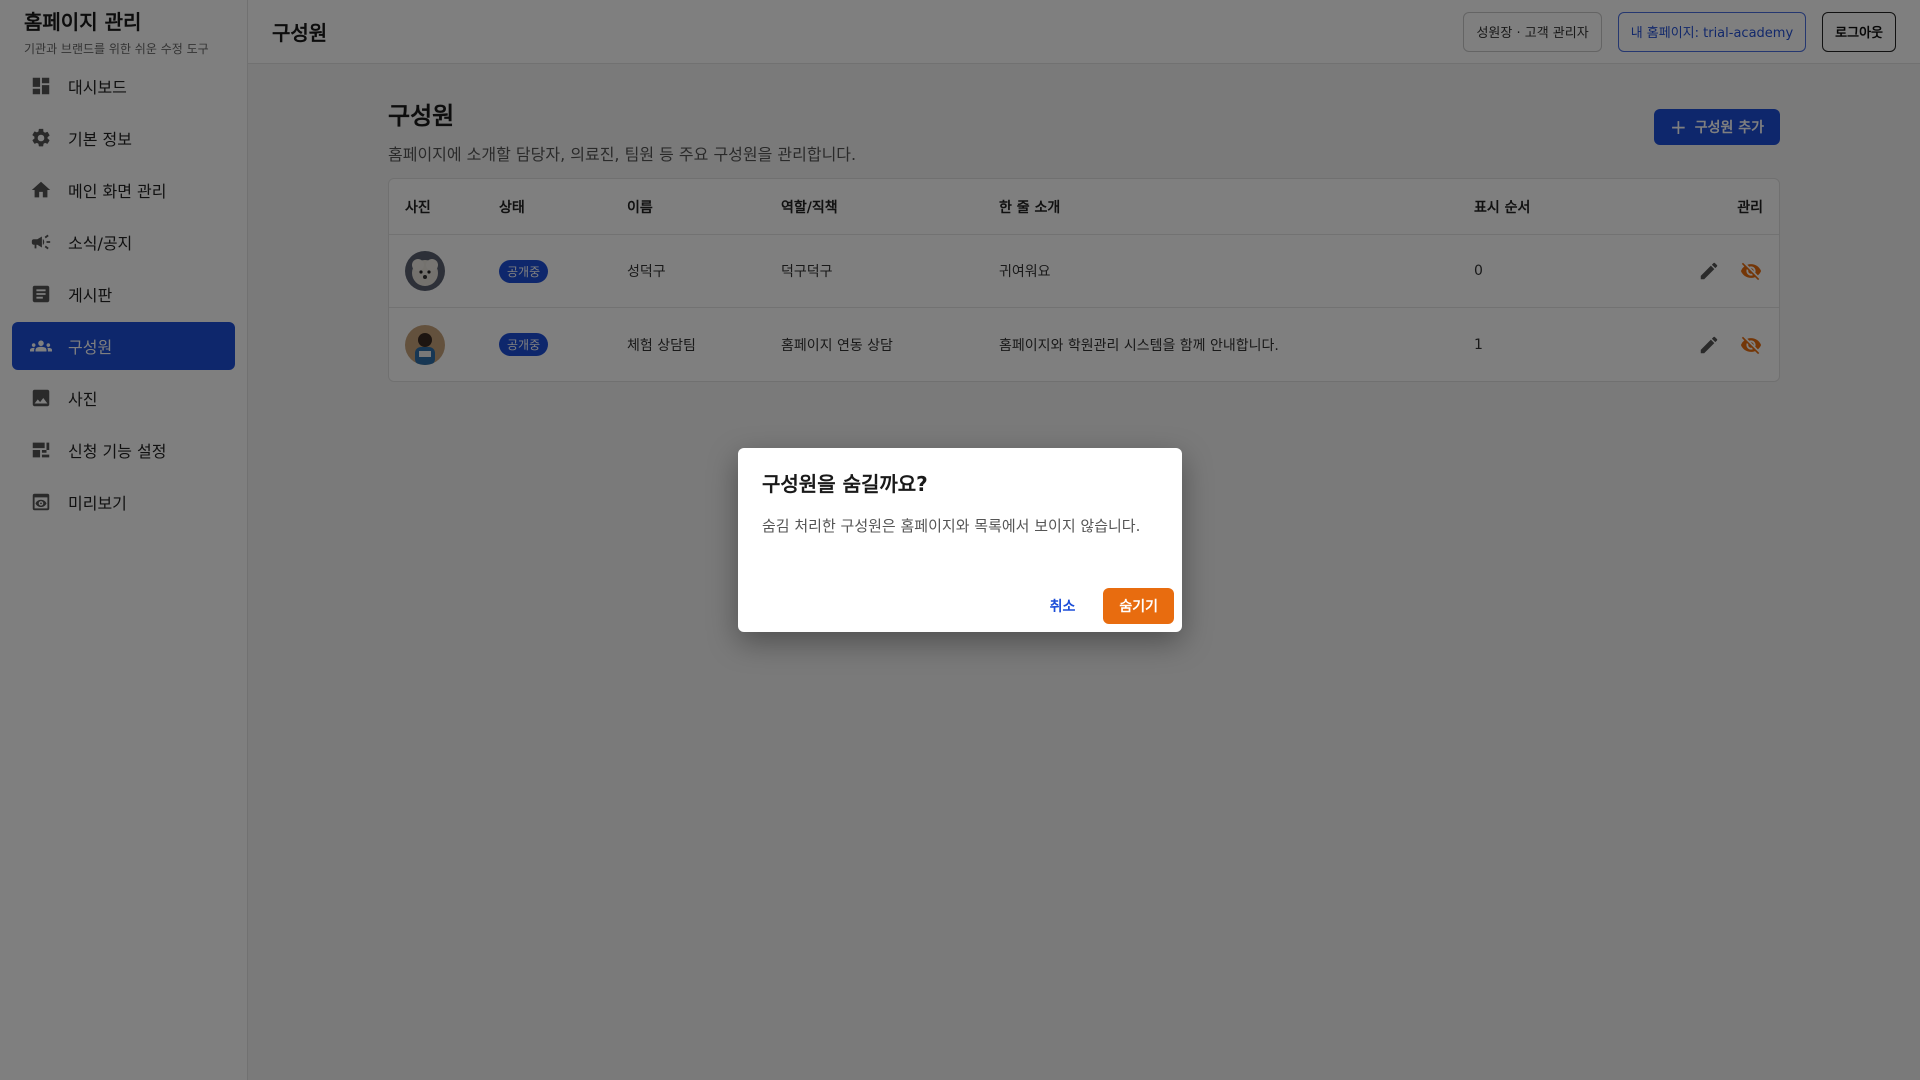  What do you see at coordinates (1138, 606) in the screenshot?
I see `confirm-hide-button: 숨기기` at bounding box center [1138, 606].